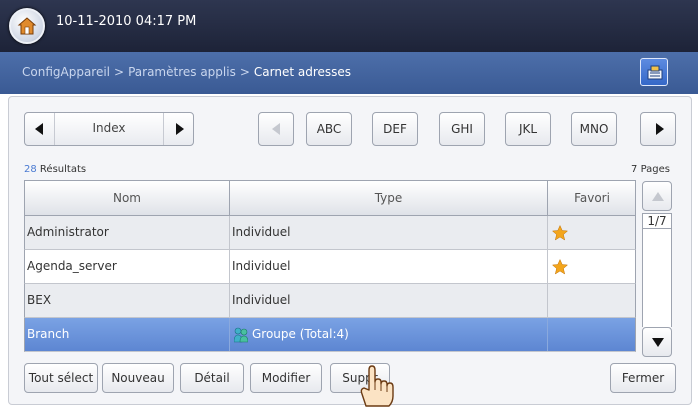 This screenshot has height=409, width=698. What do you see at coordinates (643, 378) in the screenshot?
I see `close-button: Fermer` at bounding box center [643, 378].